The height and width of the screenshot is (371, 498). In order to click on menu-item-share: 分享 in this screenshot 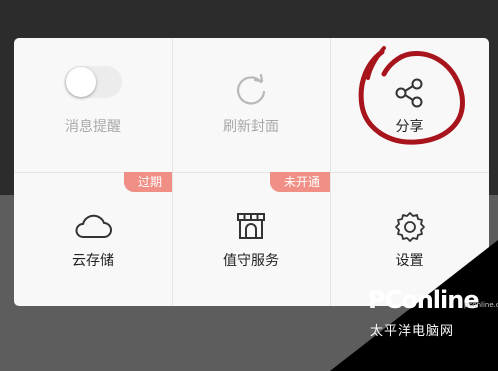, I will do `click(409, 105)`.